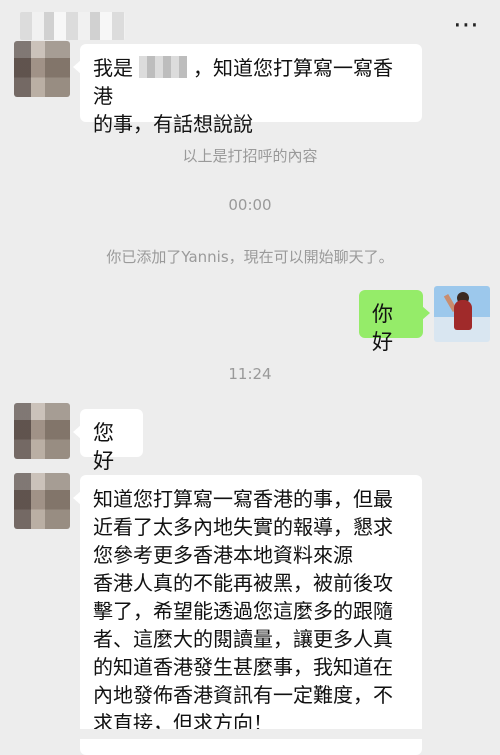  What do you see at coordinates (113, 68) in the screenshot?
I see `message-text: 我是` at bounding box center [113, 68].